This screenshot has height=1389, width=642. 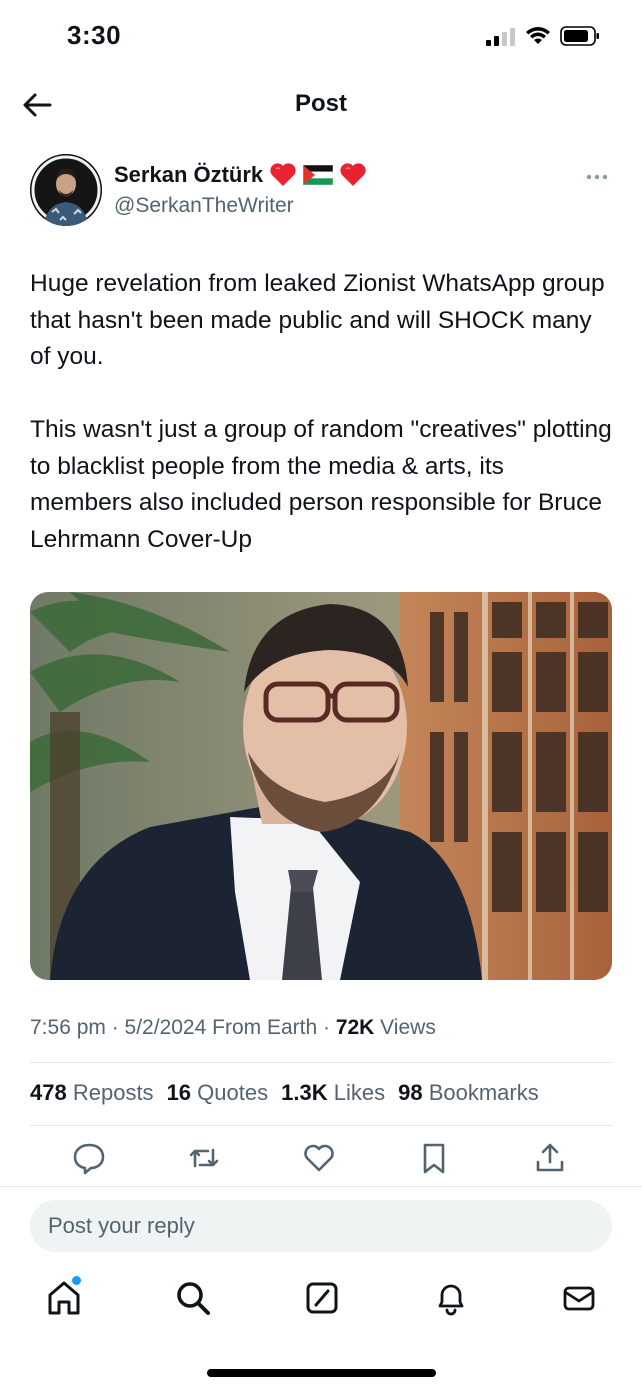 What do you see at coordinates (550, 1158) in the screenshot?
I see `share-icon` at bounding box center [550, 1158].